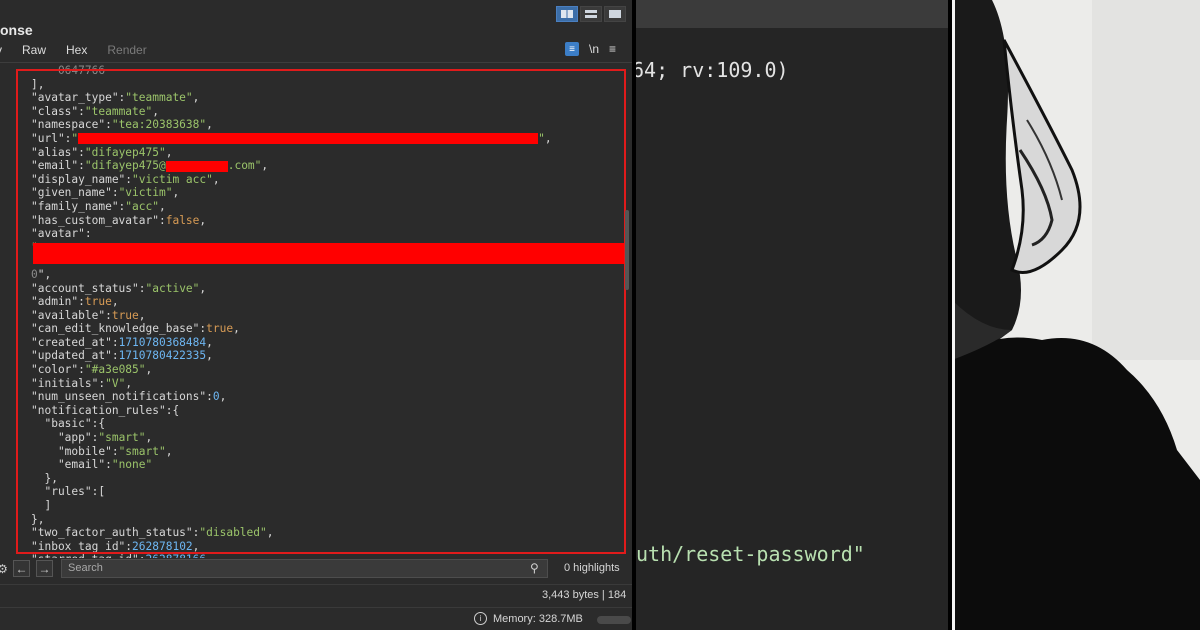 The height and width of the screenshot is (630, 1200). What do you see at coordinates (750, 554) in the screenshot?
I see `terminal-line-endpoint: uth/reset-password"` at bounding box center [750, 554].